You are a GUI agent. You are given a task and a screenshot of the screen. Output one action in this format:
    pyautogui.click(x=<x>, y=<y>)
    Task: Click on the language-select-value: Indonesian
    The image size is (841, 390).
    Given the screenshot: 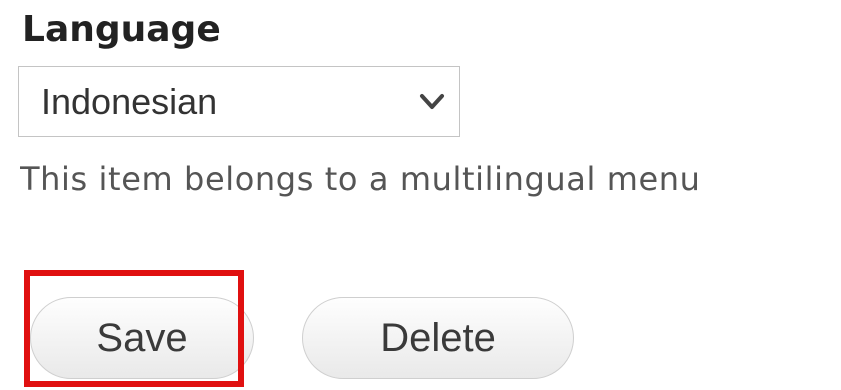 What is the action you would take?
    pyautogui.click(x=129, y=101)
    